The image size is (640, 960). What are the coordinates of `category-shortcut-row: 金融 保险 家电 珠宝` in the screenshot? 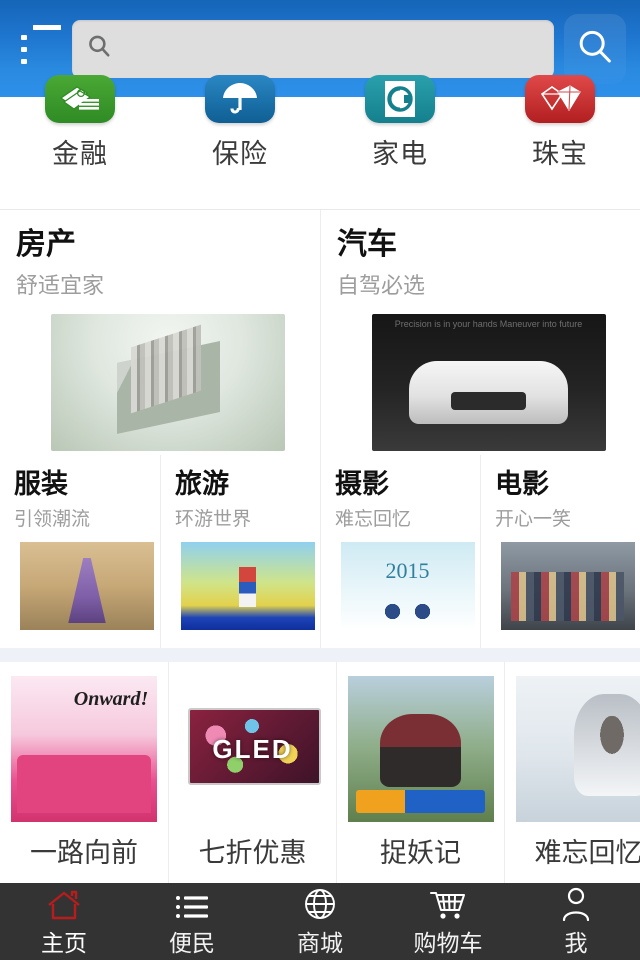 It's located at (320, 142).